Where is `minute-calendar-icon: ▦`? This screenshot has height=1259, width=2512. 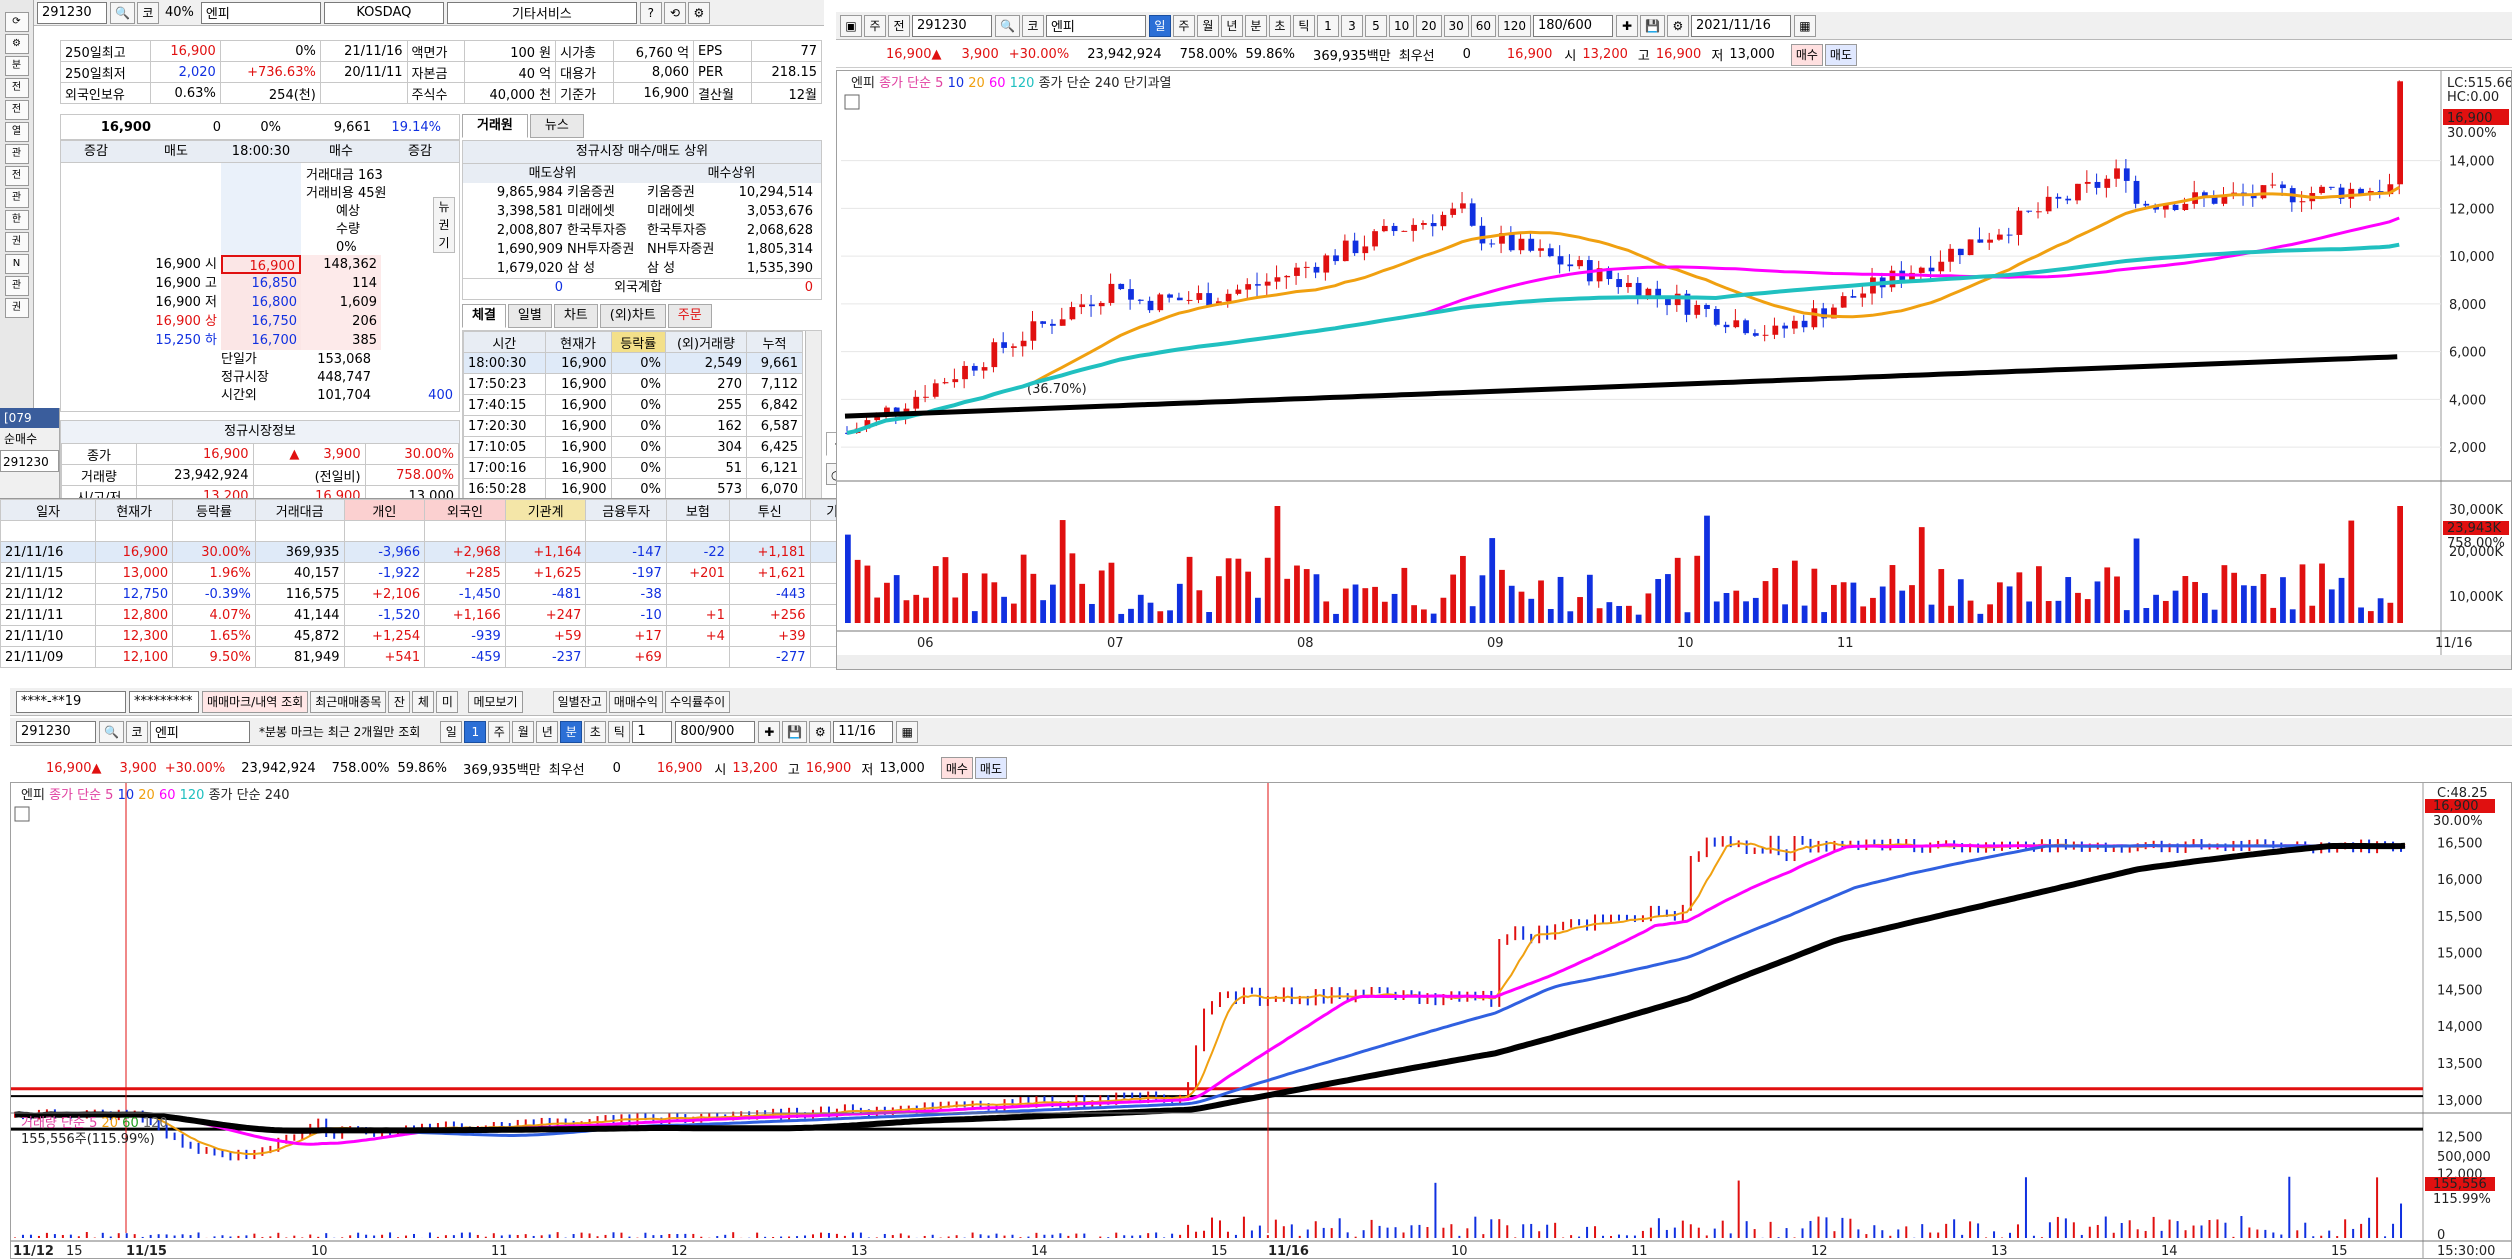 minute-calendar-icon: ▦ is located at coordinates (907, 731).